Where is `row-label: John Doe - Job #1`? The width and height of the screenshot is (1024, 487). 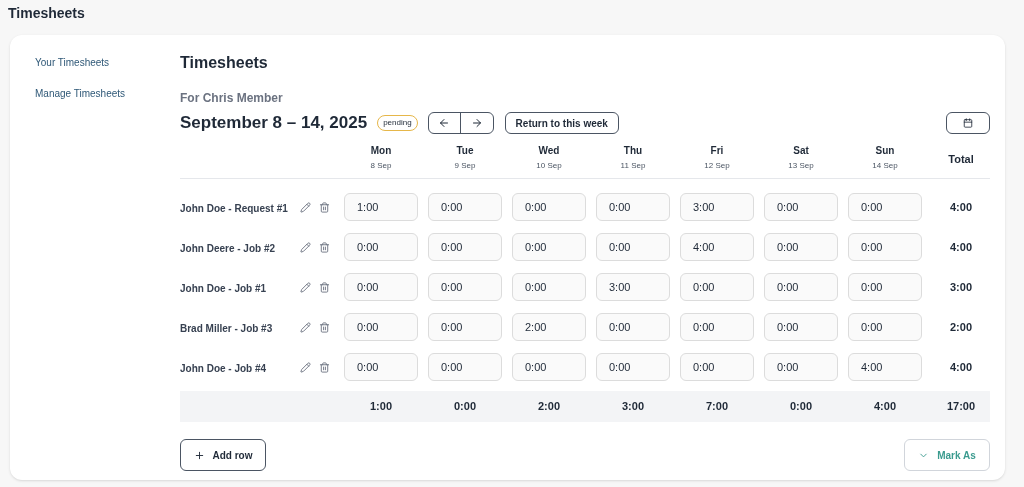
row-label: John Doe - Job #1 is located at coordinates (223, 288).